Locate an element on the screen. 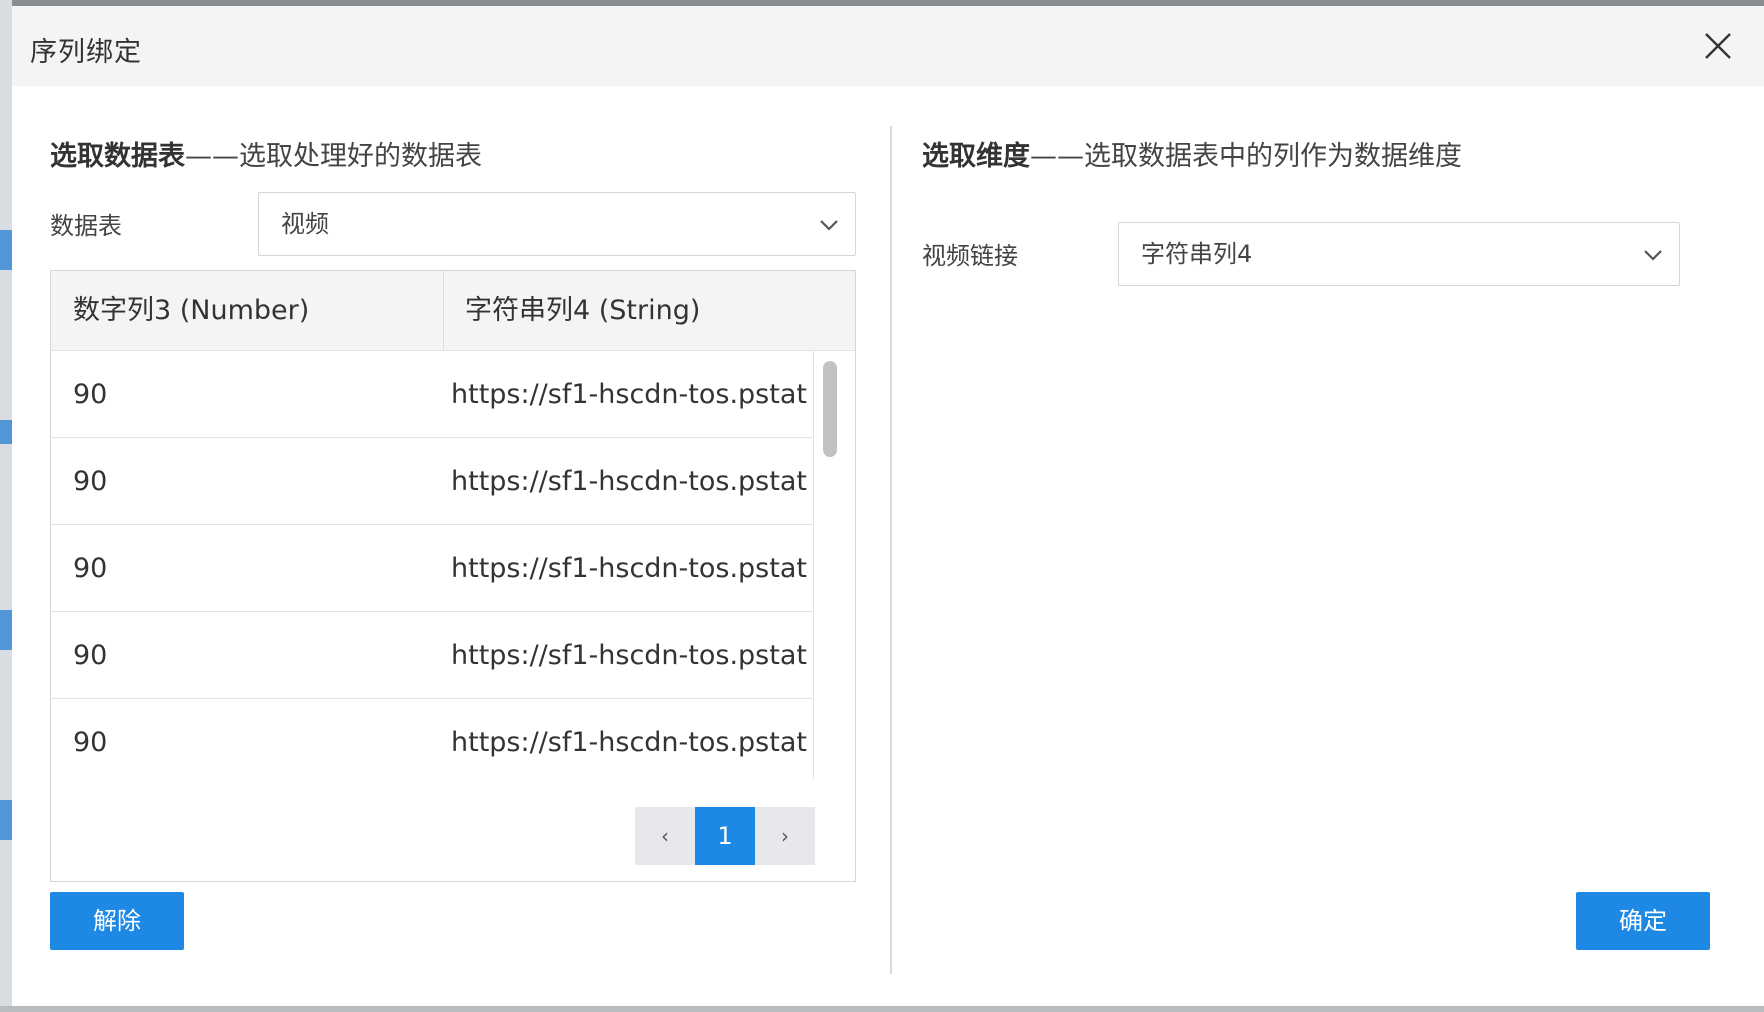 This screenshot has height=1012, width=1764. left-section-heading: 选取数据表——选取处理好的数据表 is located at coordinates (266, 153).